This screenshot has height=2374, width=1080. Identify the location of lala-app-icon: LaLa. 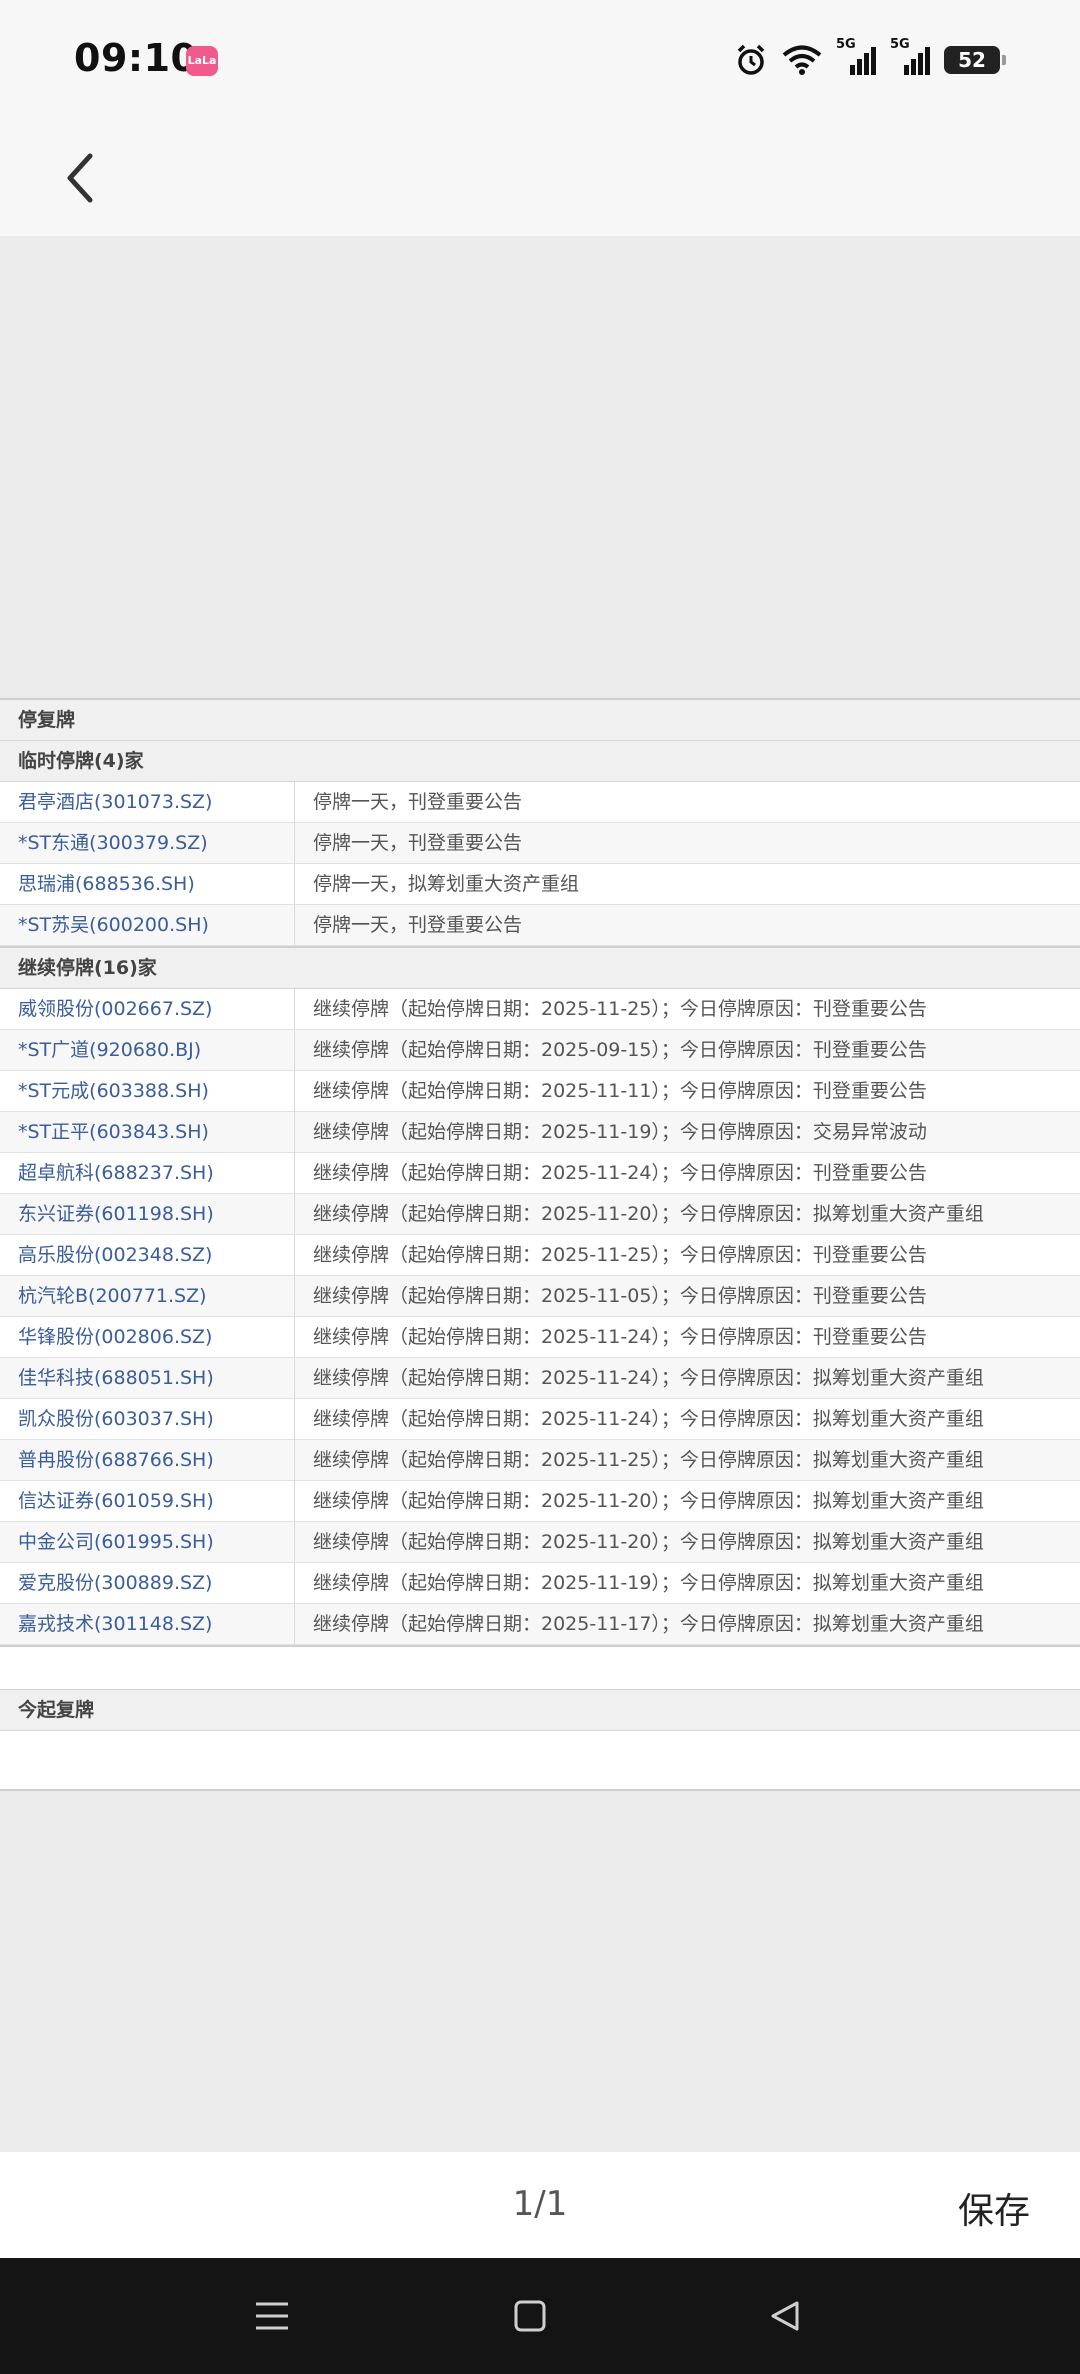
(202, 61).